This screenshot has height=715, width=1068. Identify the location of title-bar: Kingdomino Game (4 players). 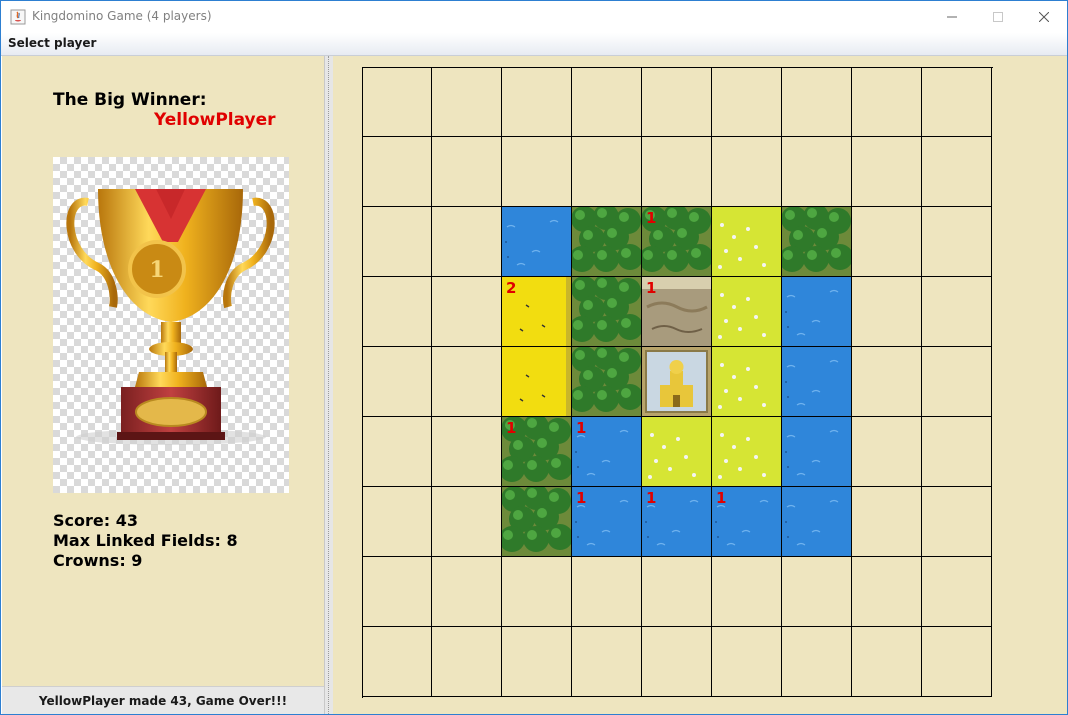
(534, 17).